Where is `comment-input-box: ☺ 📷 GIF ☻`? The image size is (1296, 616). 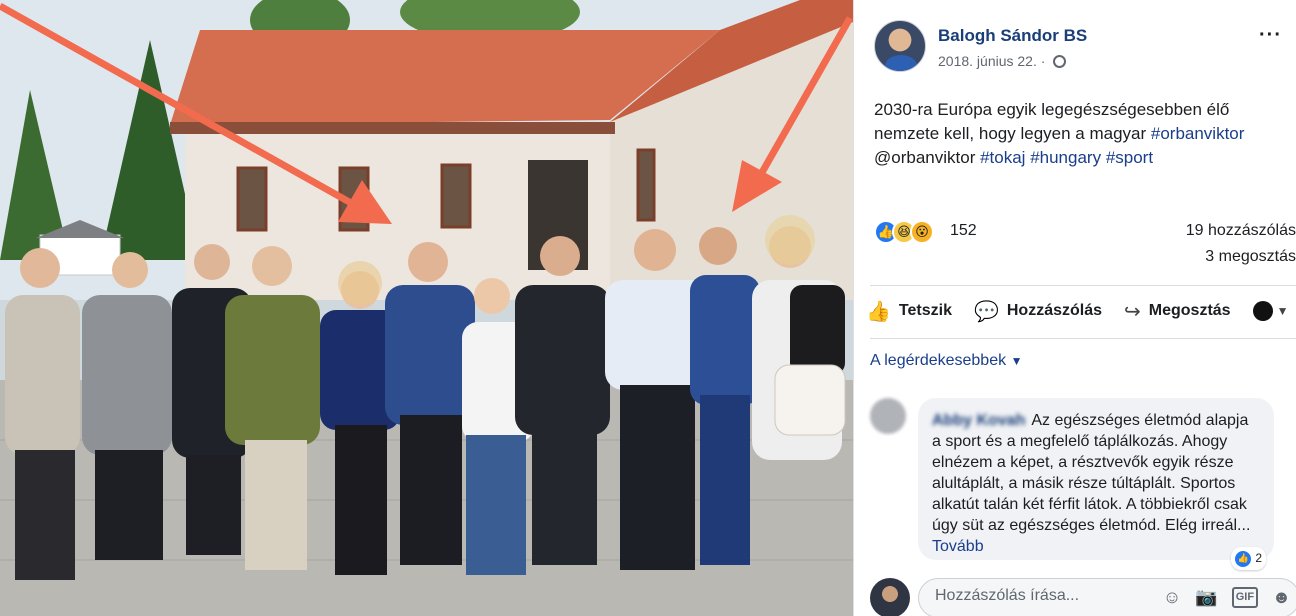
comment-input-box: ☺ 📷 GIF ☻ is located at coordinates (1107, 597).